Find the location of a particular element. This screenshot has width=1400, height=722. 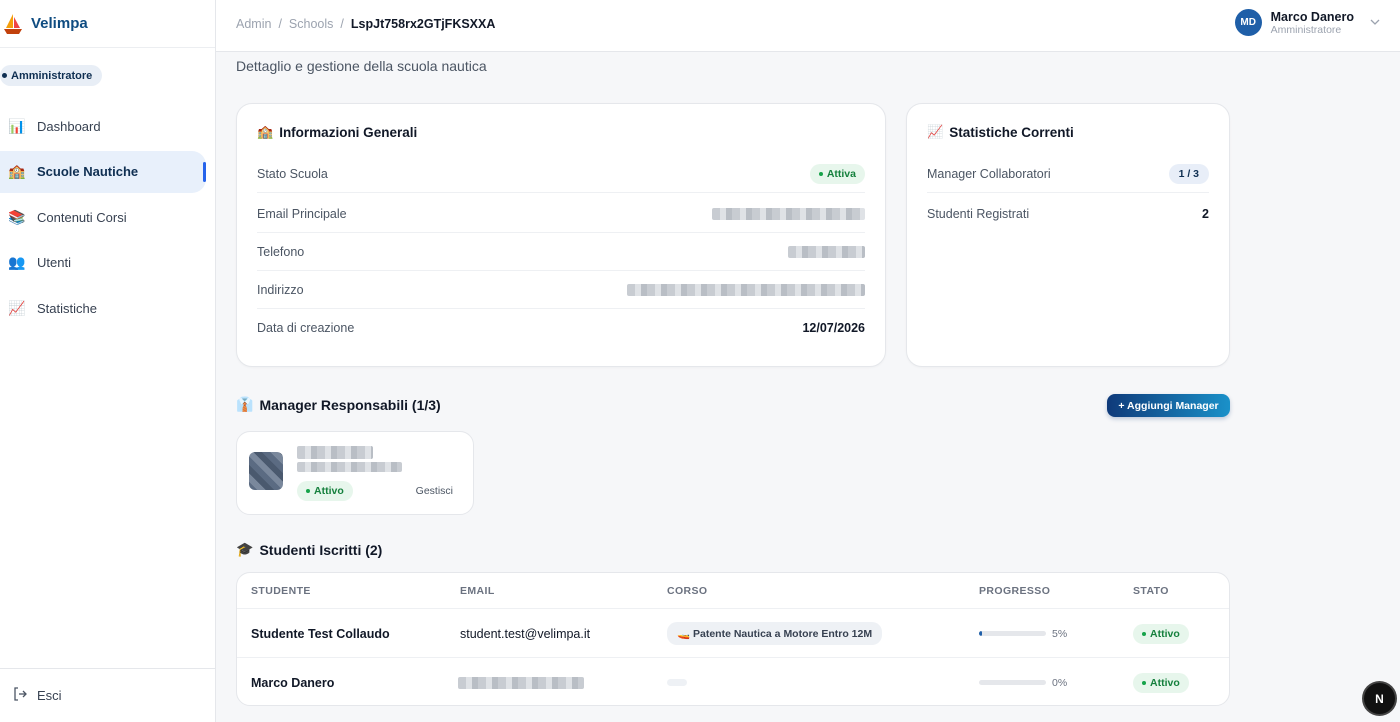

sidebar-item-contenuti-corsi: 📚 Contenuti Corsi is located at coordinates (103, 217).